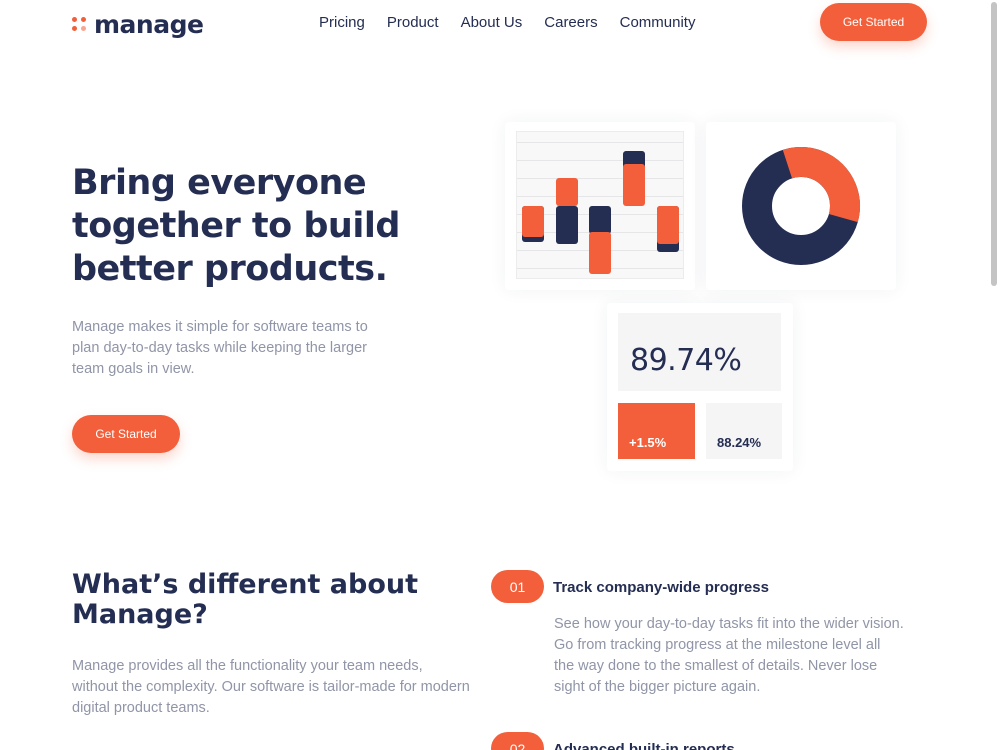 This screenshot has width=1000, height=750. I want to click on nav-item-community: Community, so click(658, 22).